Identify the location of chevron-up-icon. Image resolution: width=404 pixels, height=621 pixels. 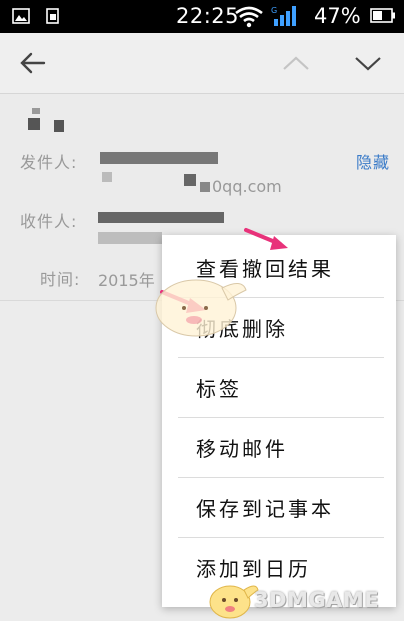
(296, 63).